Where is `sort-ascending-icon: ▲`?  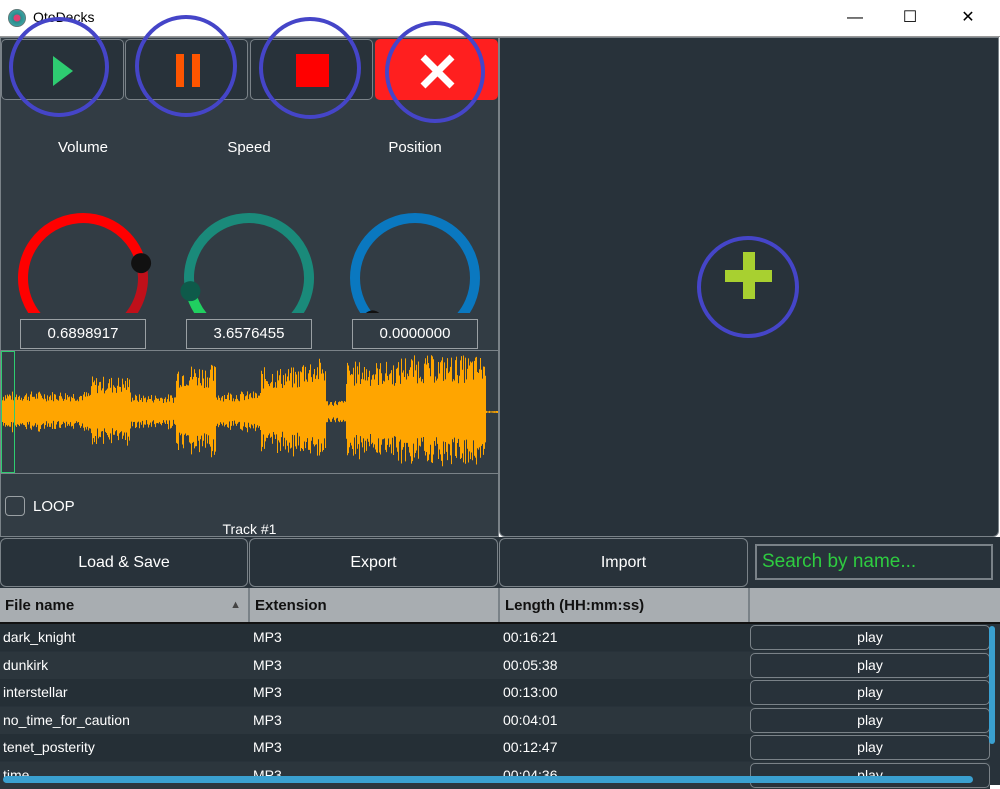
sort-ascending-icon: ▲ is located at coordinates (235, 605).